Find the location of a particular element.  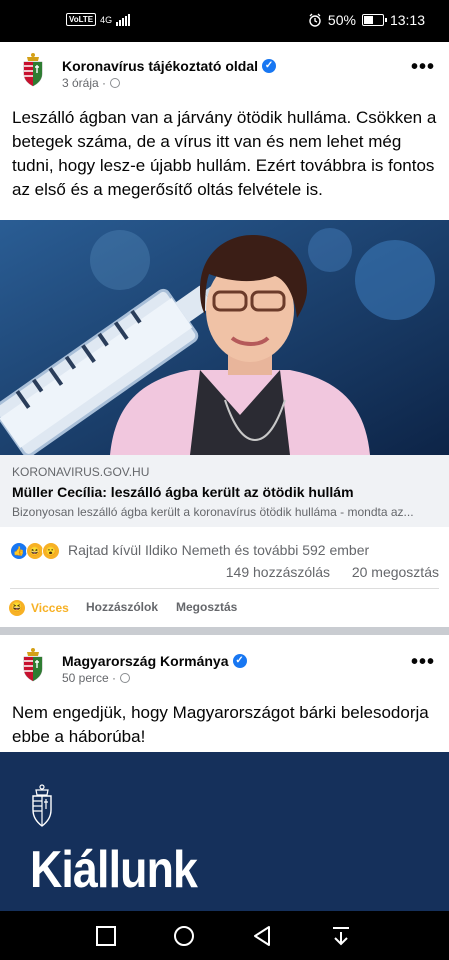

link-domain: KORONAVIRUS.GOV.HU is located at coordinates (81, 472).